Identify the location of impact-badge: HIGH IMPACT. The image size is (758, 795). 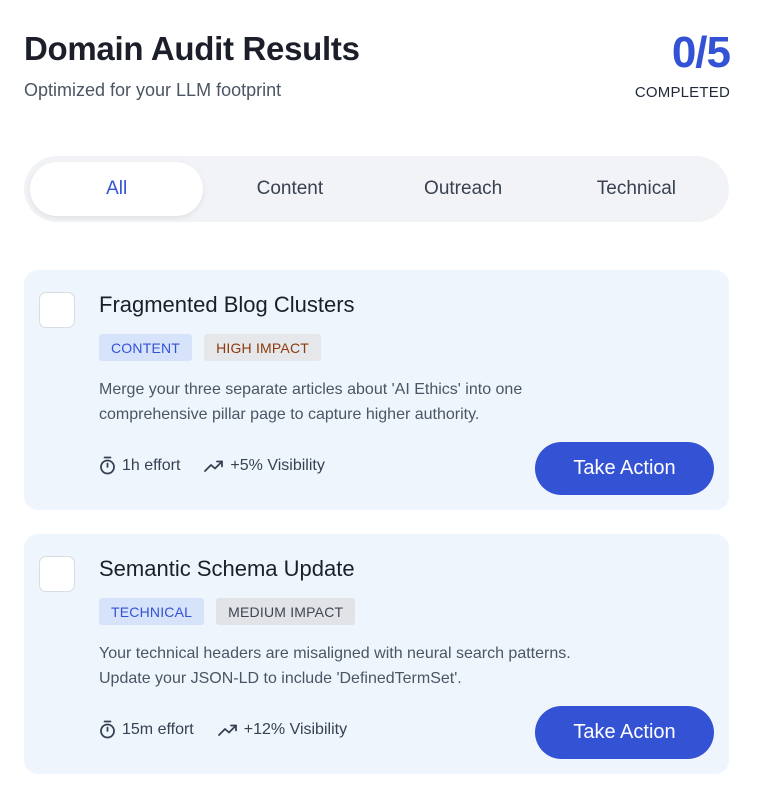
(263, 347).